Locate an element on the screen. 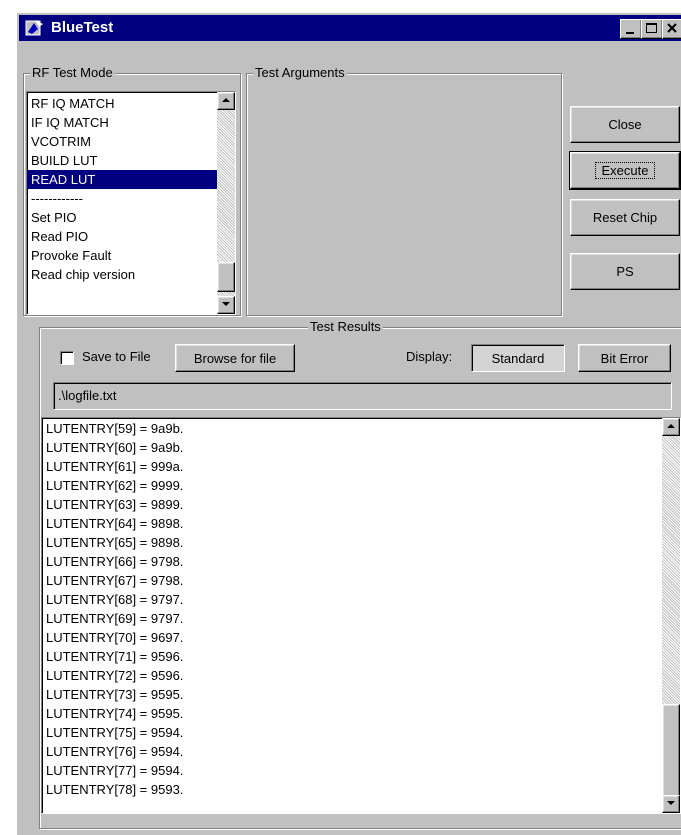  log-line: LUTENTRY[64] = 9898. is located at coordinates (115, 523).